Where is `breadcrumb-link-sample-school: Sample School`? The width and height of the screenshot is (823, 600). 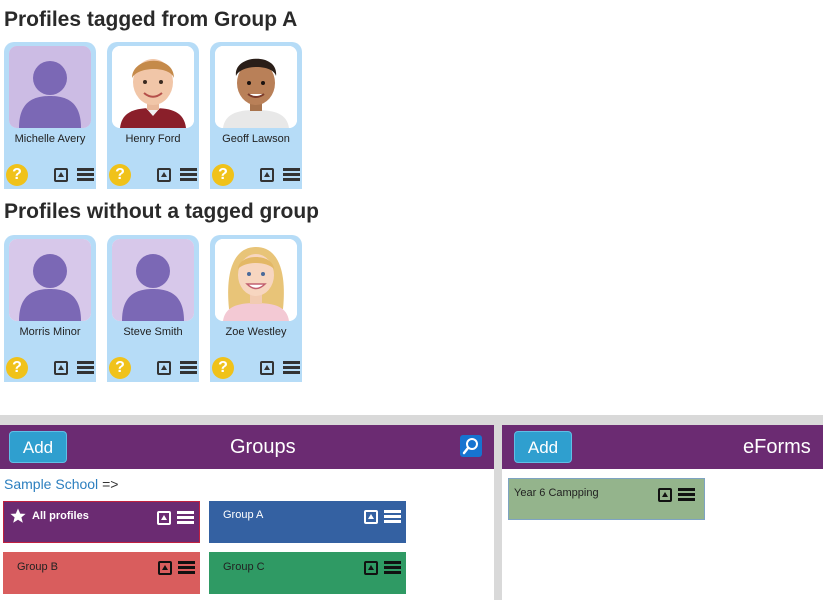
breadcrumb-link-sample-school: Sample School is located at coordinates (51, 484).